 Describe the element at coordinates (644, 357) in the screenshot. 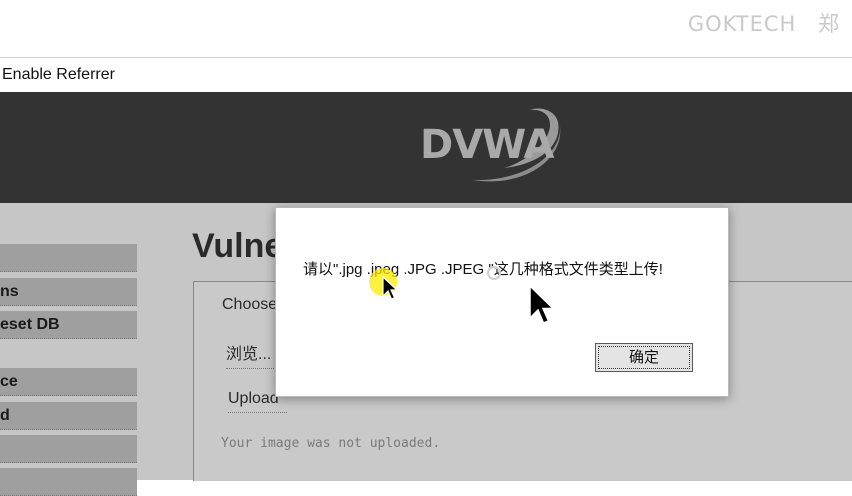

I see `ok-button: 确定` at that location.